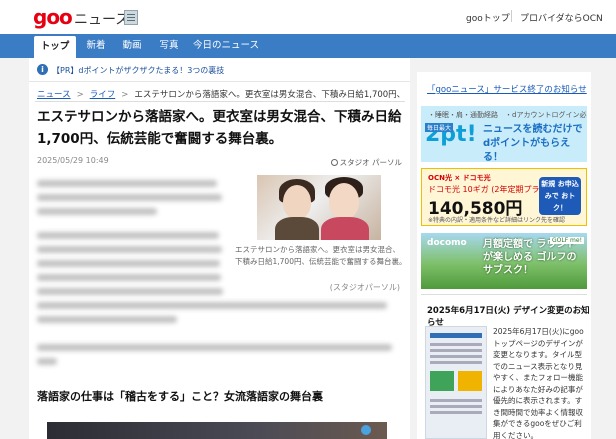 The height and width of the screenshot is (439, 616). What do you see at coordinates (561, 17) in the screenshot?
I see `ocn-provider-link: プロバイダならOCN` at bounding box center [561, 17].